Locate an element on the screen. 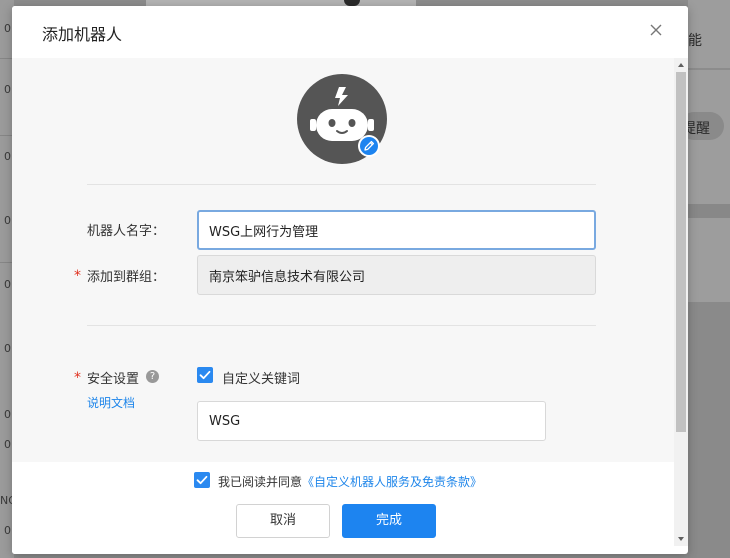 This screenshot has width=730, height=558. dialog-title: 添加机器人 is located at coordinates (82, 34).